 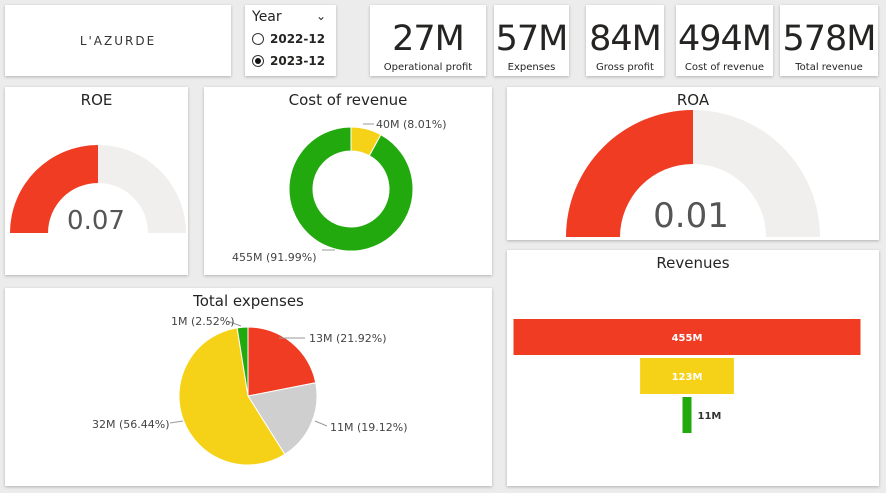 What do you see at coordinates (531, 67) in the screenshot?
I see `kpi-label: Expenses` at bounding box center [531, 67].